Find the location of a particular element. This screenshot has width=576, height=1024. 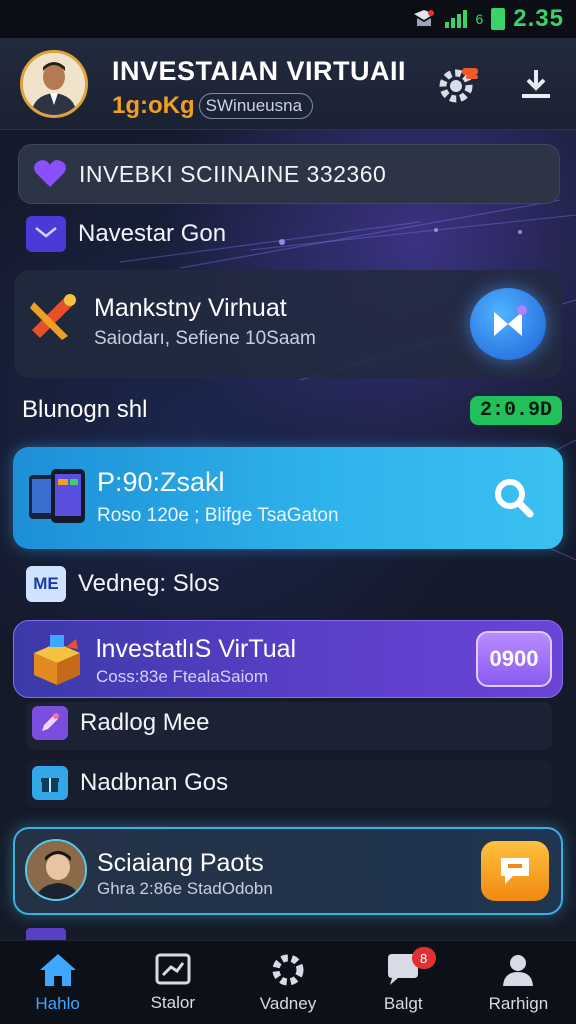

card-subtitle: Saiodarı, Sefiene 10Saam is located at coordinates (205, 338).